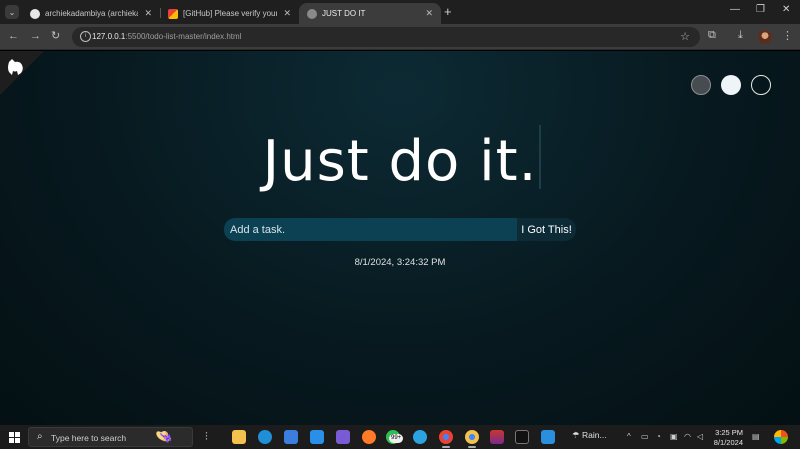  Describe the element at coordinates (765, 37) in the screenshot. I see `profile-avatar` at that location.